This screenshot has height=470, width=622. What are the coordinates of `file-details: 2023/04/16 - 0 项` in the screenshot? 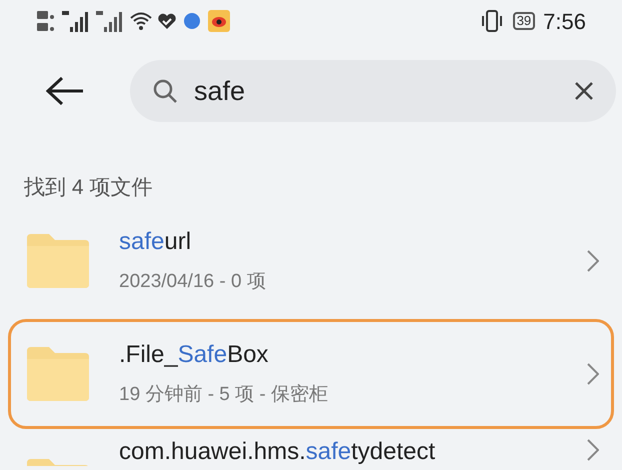 It's located at (192, 282).